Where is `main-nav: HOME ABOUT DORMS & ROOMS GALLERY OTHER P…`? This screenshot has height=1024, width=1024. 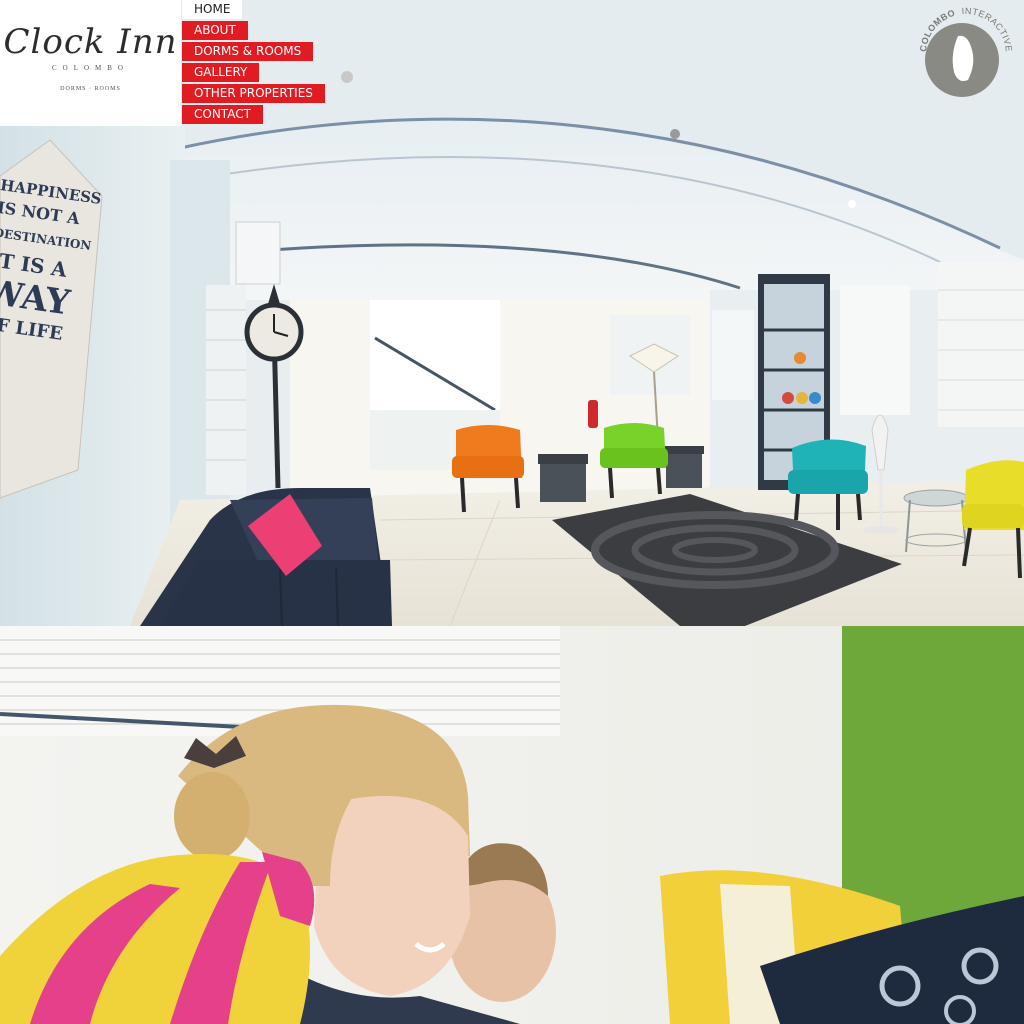 main-nav: HOME ABOUT DORMS & ROOMS GALLERY OTHER P… is located at coordinates (253, 63).